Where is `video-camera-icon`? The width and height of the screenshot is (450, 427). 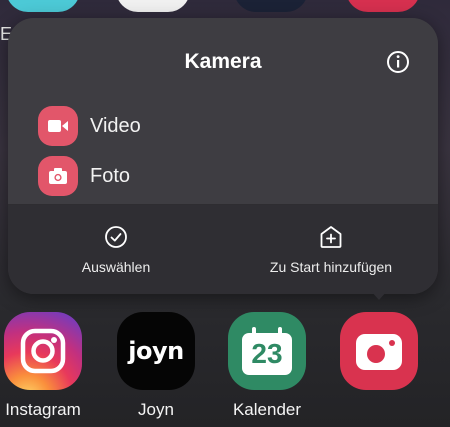 video-camera-icon is located at coordinates (58, 126).